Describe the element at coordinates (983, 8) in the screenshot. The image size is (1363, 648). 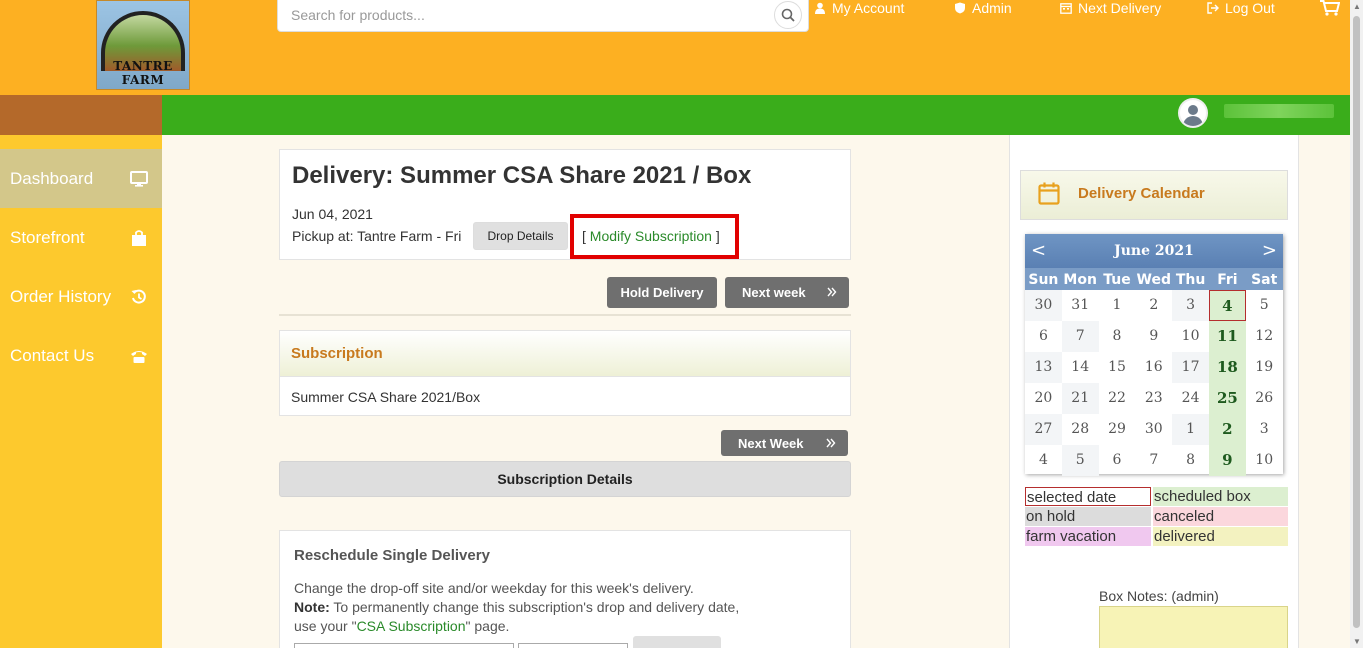
I see `admin-link: Admin` at that location.